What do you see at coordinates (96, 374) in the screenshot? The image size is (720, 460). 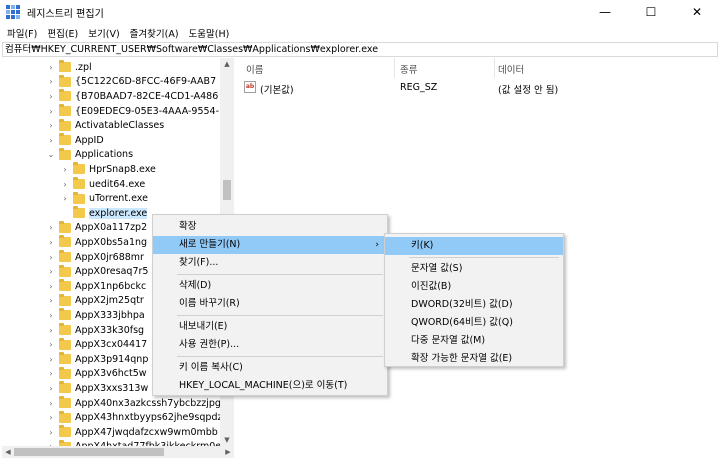 I see `tree-item-appx3v6hct5w: › AppX3v6hct5w` at bounding box center [96, 374].